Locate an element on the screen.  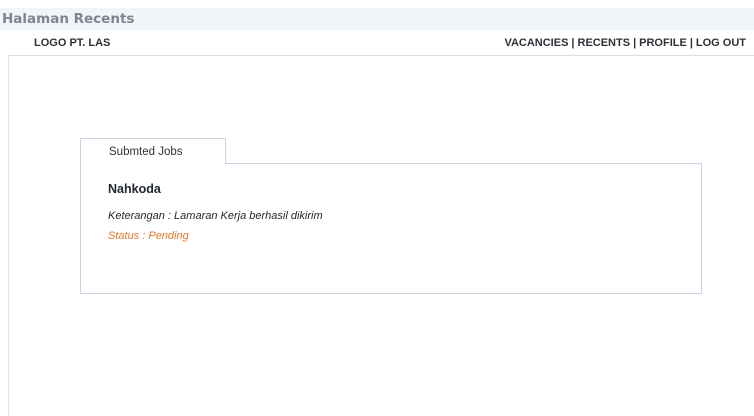
job-title: Nahkoda is located at coordinates (134, 189).